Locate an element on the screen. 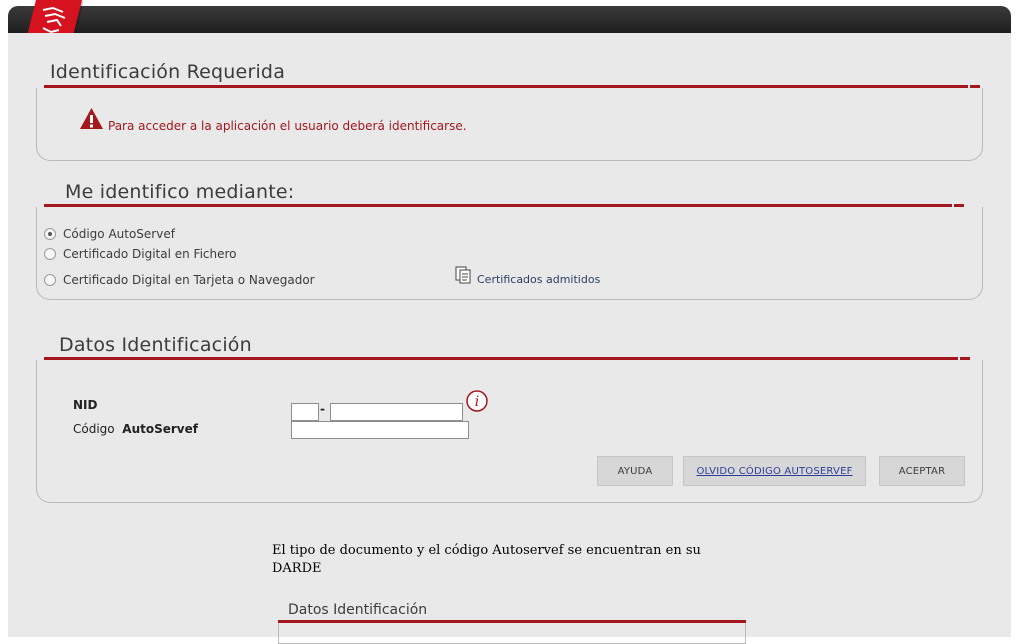 Image resolution: width=1021 pixels, height=644 pixels. top-bar is located at coordinates (509, 19).